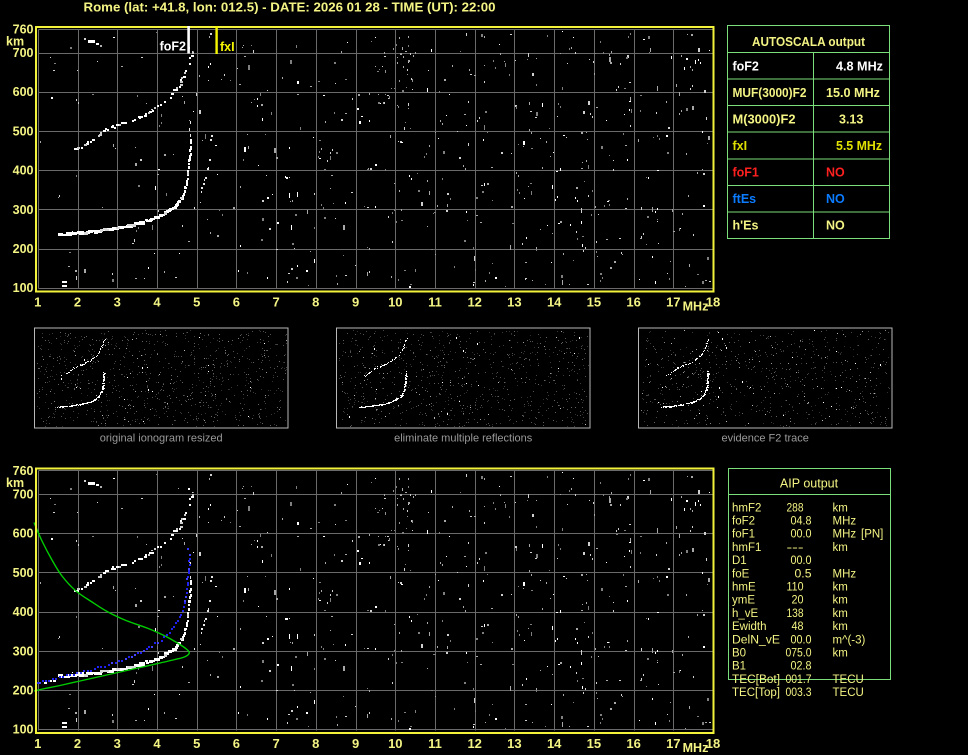 This screenshot has width=968, height=755. Describe the element at coordinates (872, 535) in the screenshot. I see `svg-text: [PN]` at that location.